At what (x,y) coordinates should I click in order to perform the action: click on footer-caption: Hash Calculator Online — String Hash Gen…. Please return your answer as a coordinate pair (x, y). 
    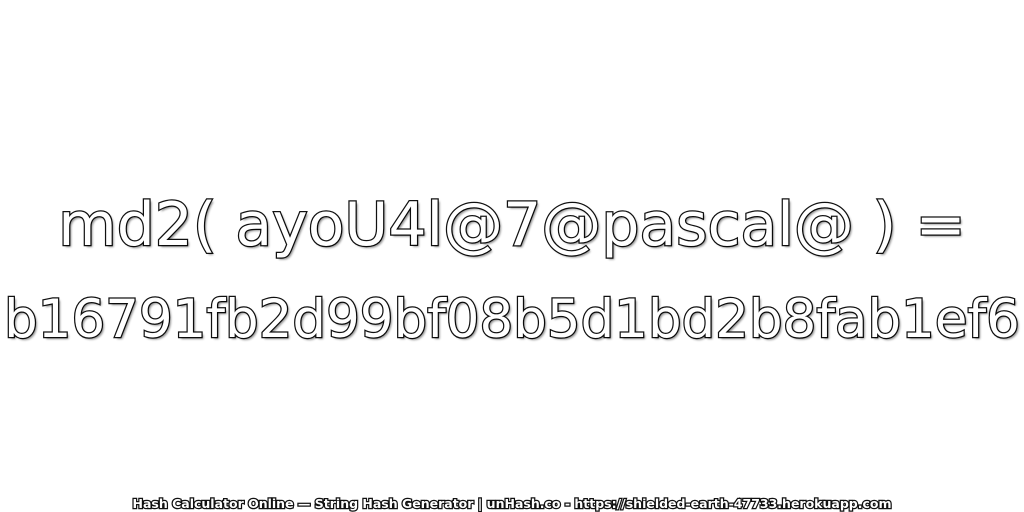
    Looking at the image, I should click on (512, 503).